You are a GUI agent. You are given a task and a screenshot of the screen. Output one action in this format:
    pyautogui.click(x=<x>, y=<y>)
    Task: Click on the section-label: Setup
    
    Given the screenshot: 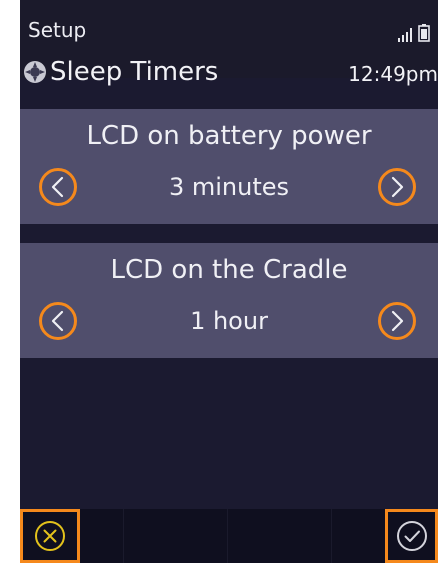 What is the action you would take?
    pyautogui.click(x=57, y=30)
    